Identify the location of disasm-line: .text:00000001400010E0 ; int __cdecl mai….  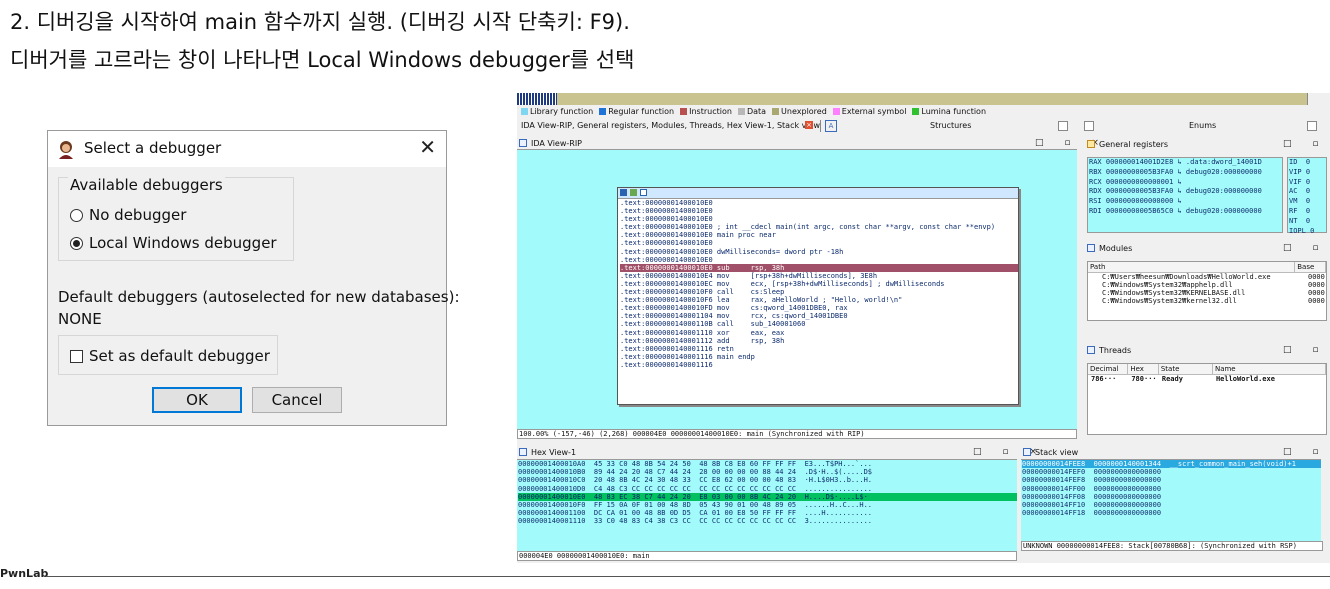
(819, 227).